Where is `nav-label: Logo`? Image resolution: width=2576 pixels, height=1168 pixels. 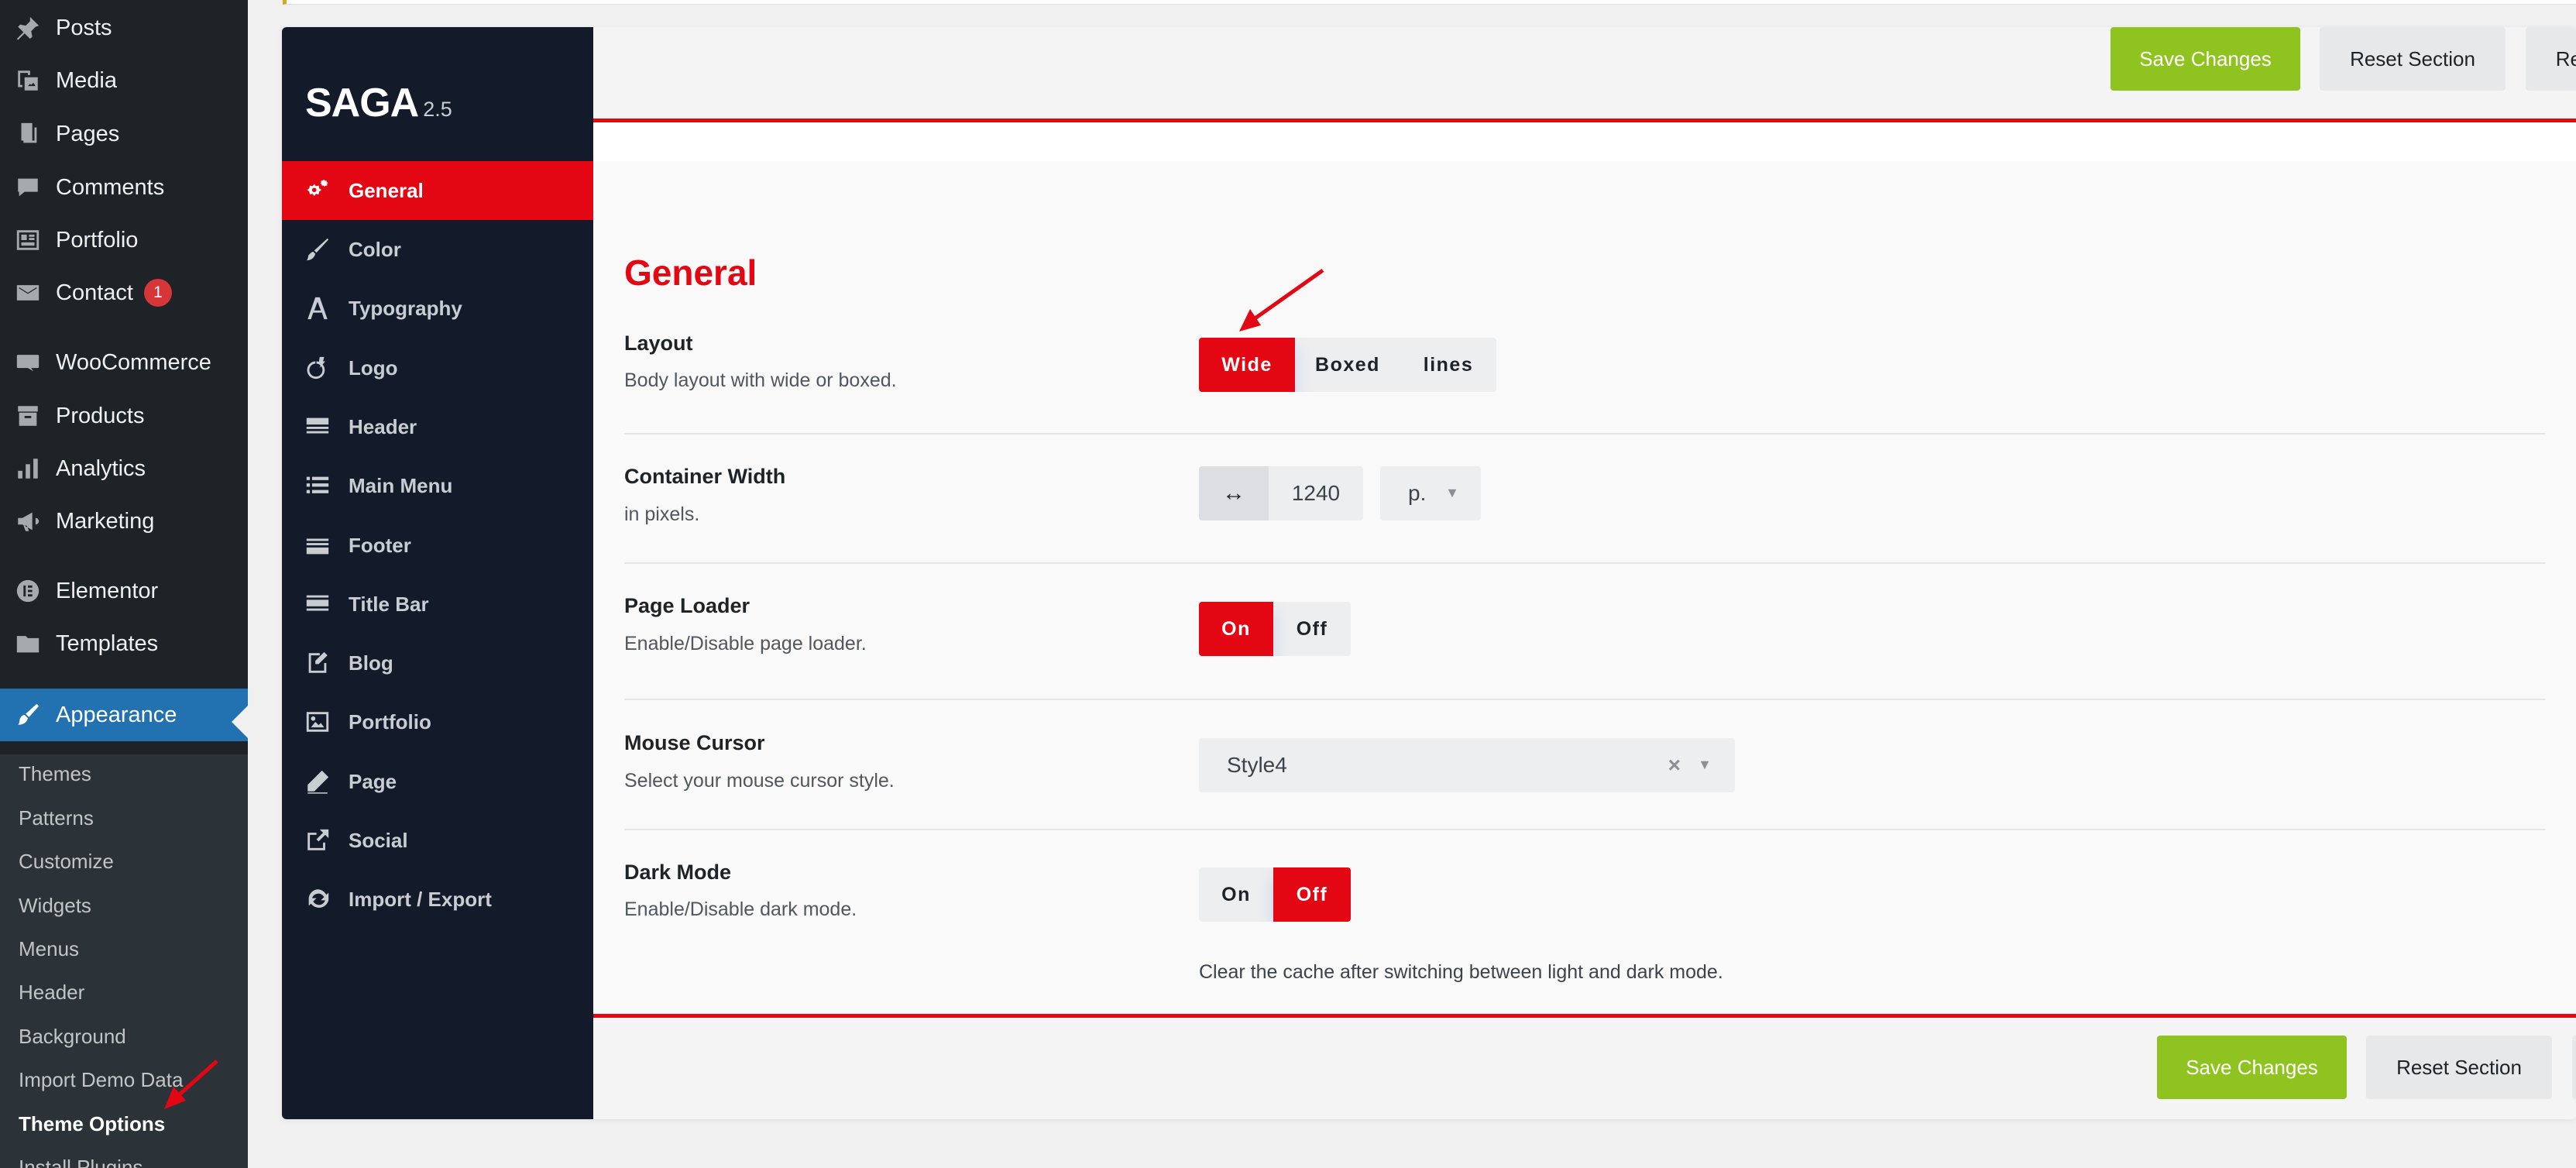
nav-label: Logo is located at coordinates (373, 368).